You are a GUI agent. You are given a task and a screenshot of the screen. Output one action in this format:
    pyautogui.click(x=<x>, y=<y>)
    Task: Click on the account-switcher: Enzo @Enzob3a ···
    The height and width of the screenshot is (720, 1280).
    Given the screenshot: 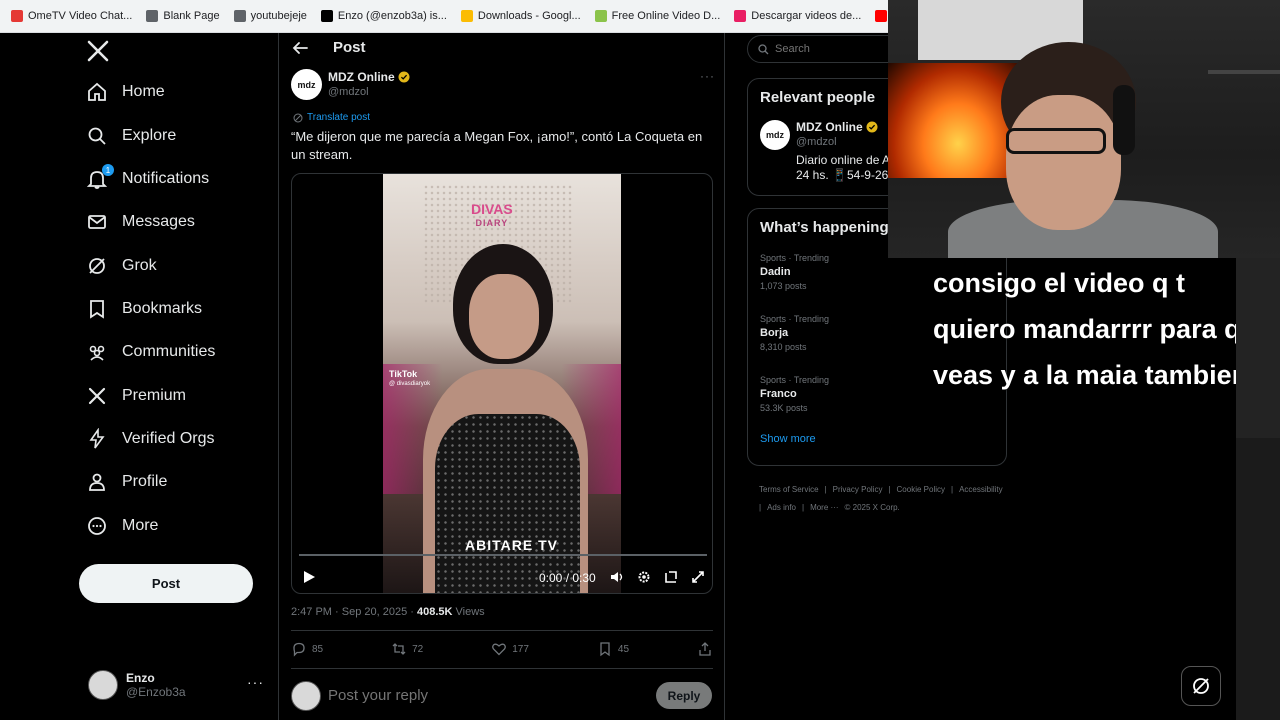 What is the action you would take?
    pyautogui.click(x=178, y=685)
    